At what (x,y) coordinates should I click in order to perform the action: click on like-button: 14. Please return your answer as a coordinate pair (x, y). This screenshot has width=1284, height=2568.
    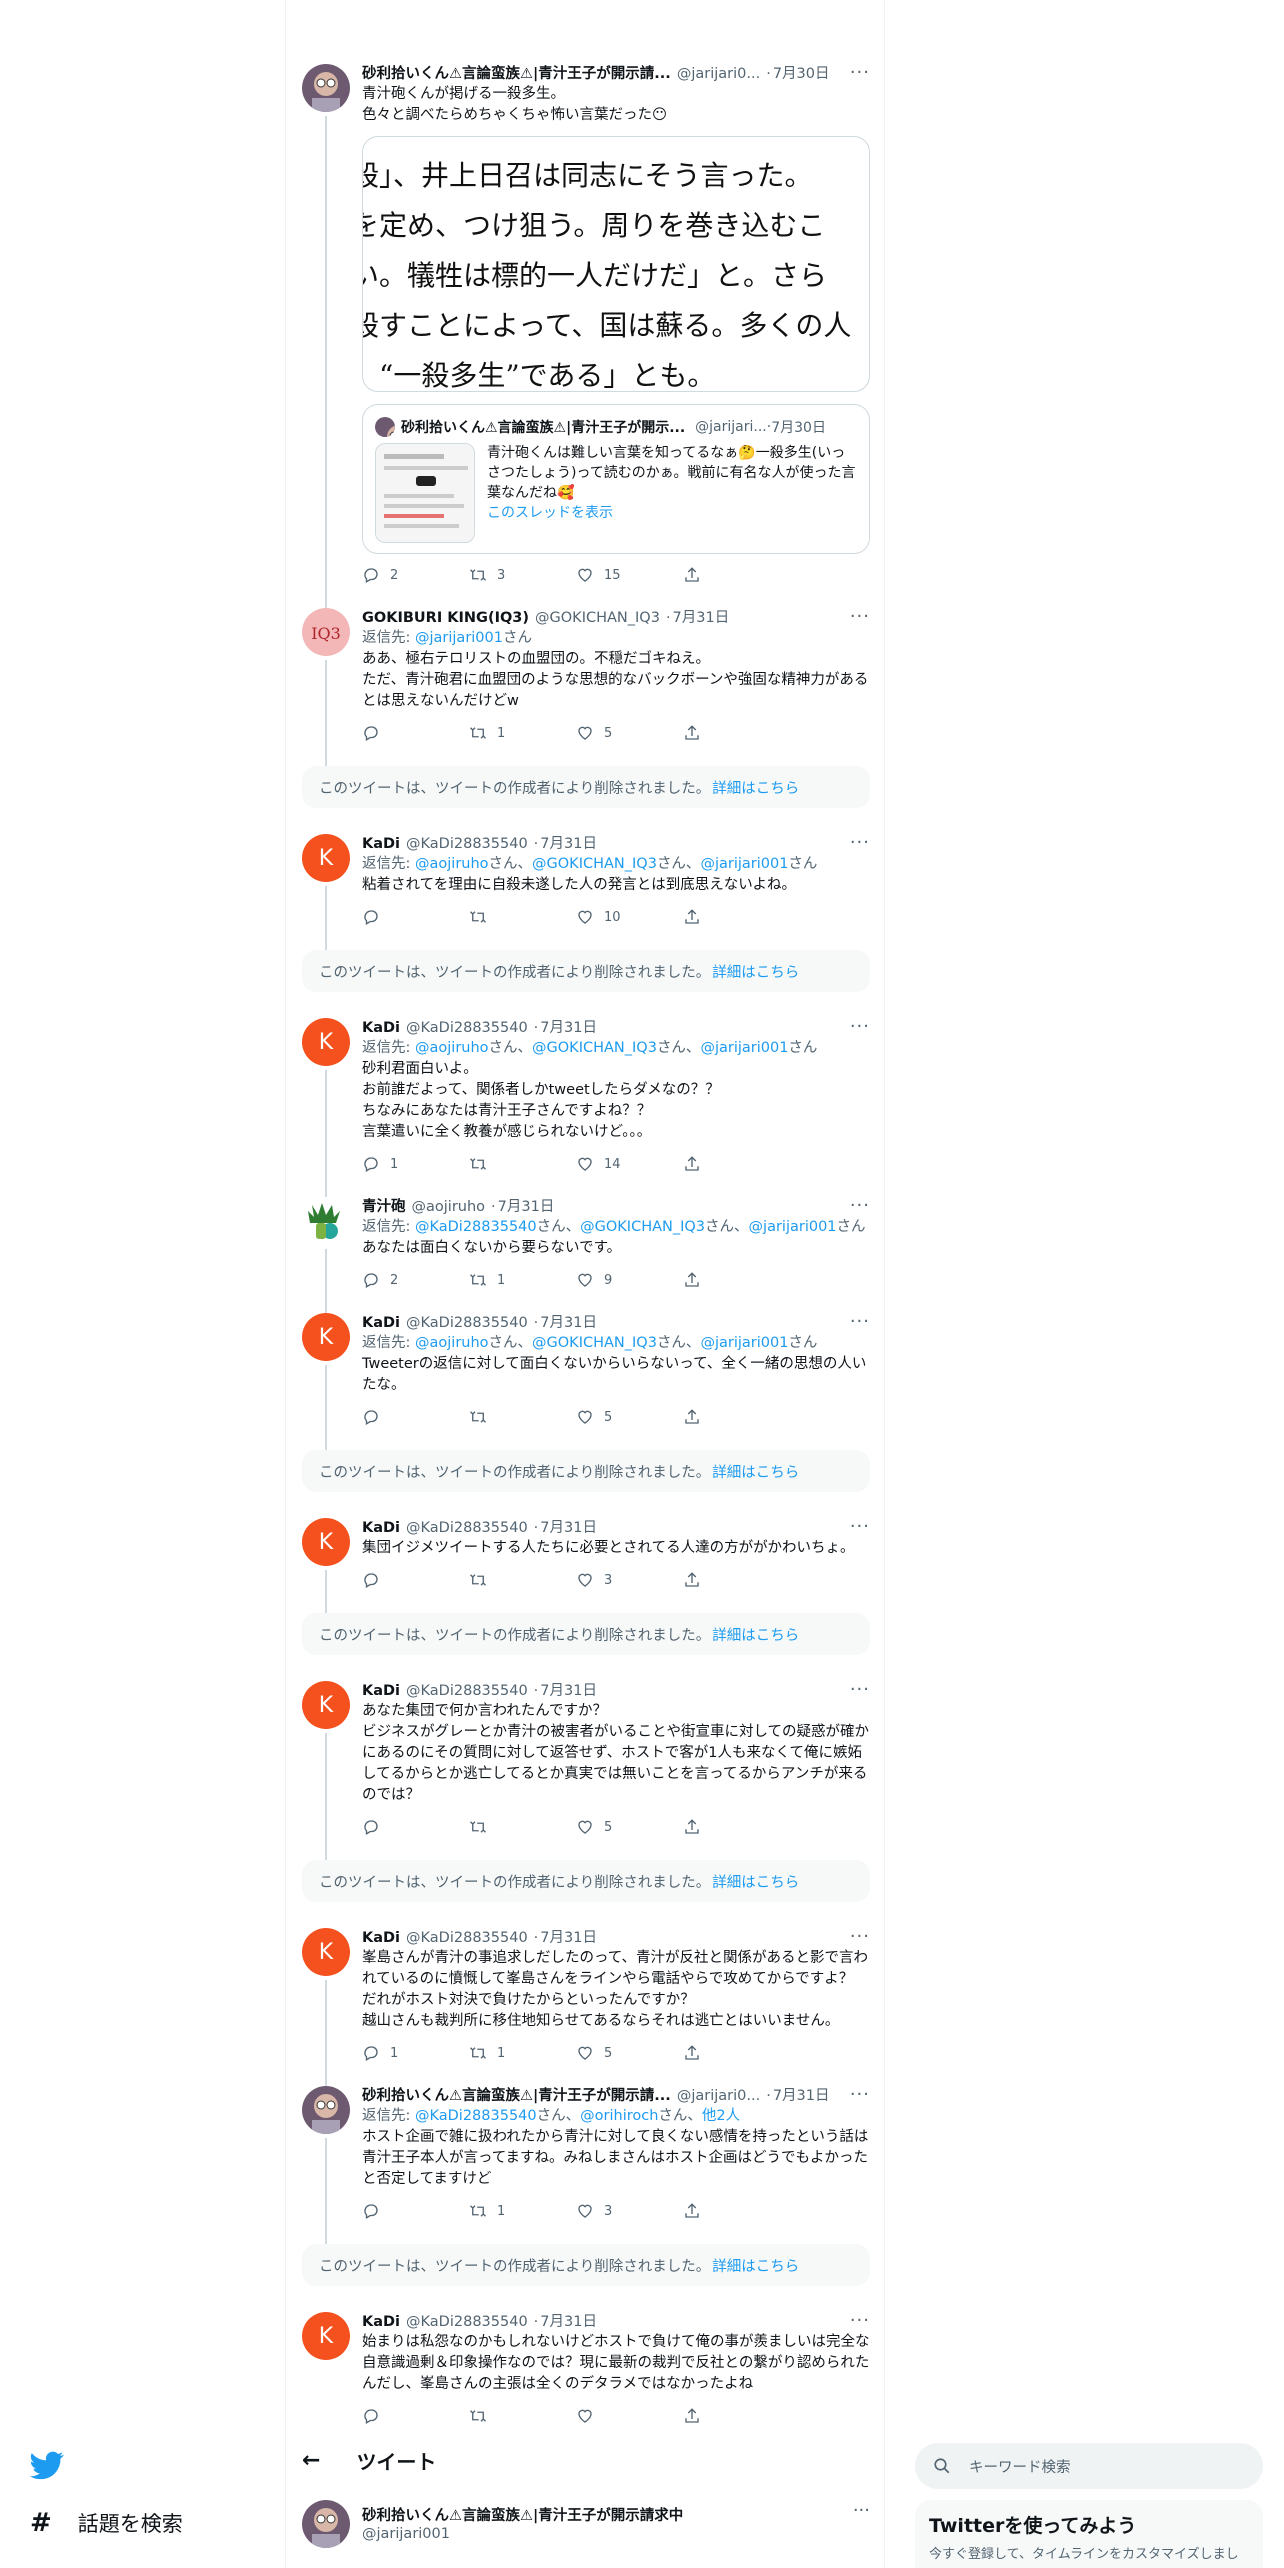
    Looking at the image, I should click on (629, 1164).